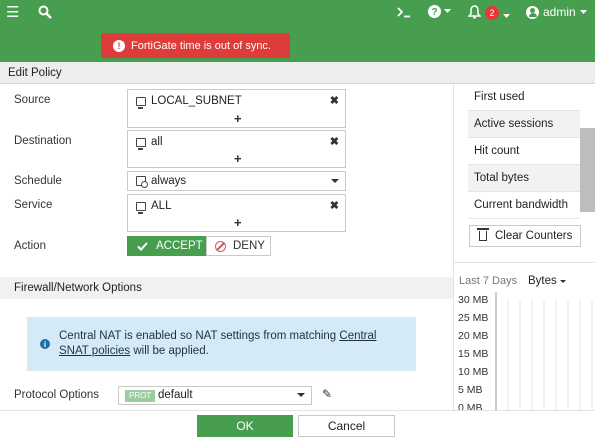  I want to click on column-first-used: First used, so click(524, 97).